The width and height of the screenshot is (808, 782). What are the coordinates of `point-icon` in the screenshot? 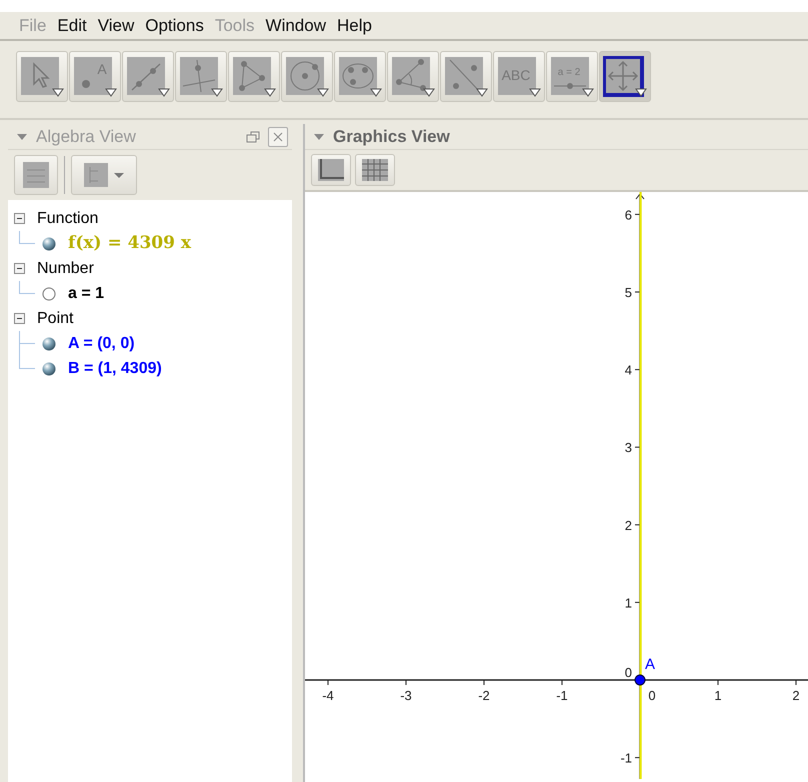 It's located at (95, 77).